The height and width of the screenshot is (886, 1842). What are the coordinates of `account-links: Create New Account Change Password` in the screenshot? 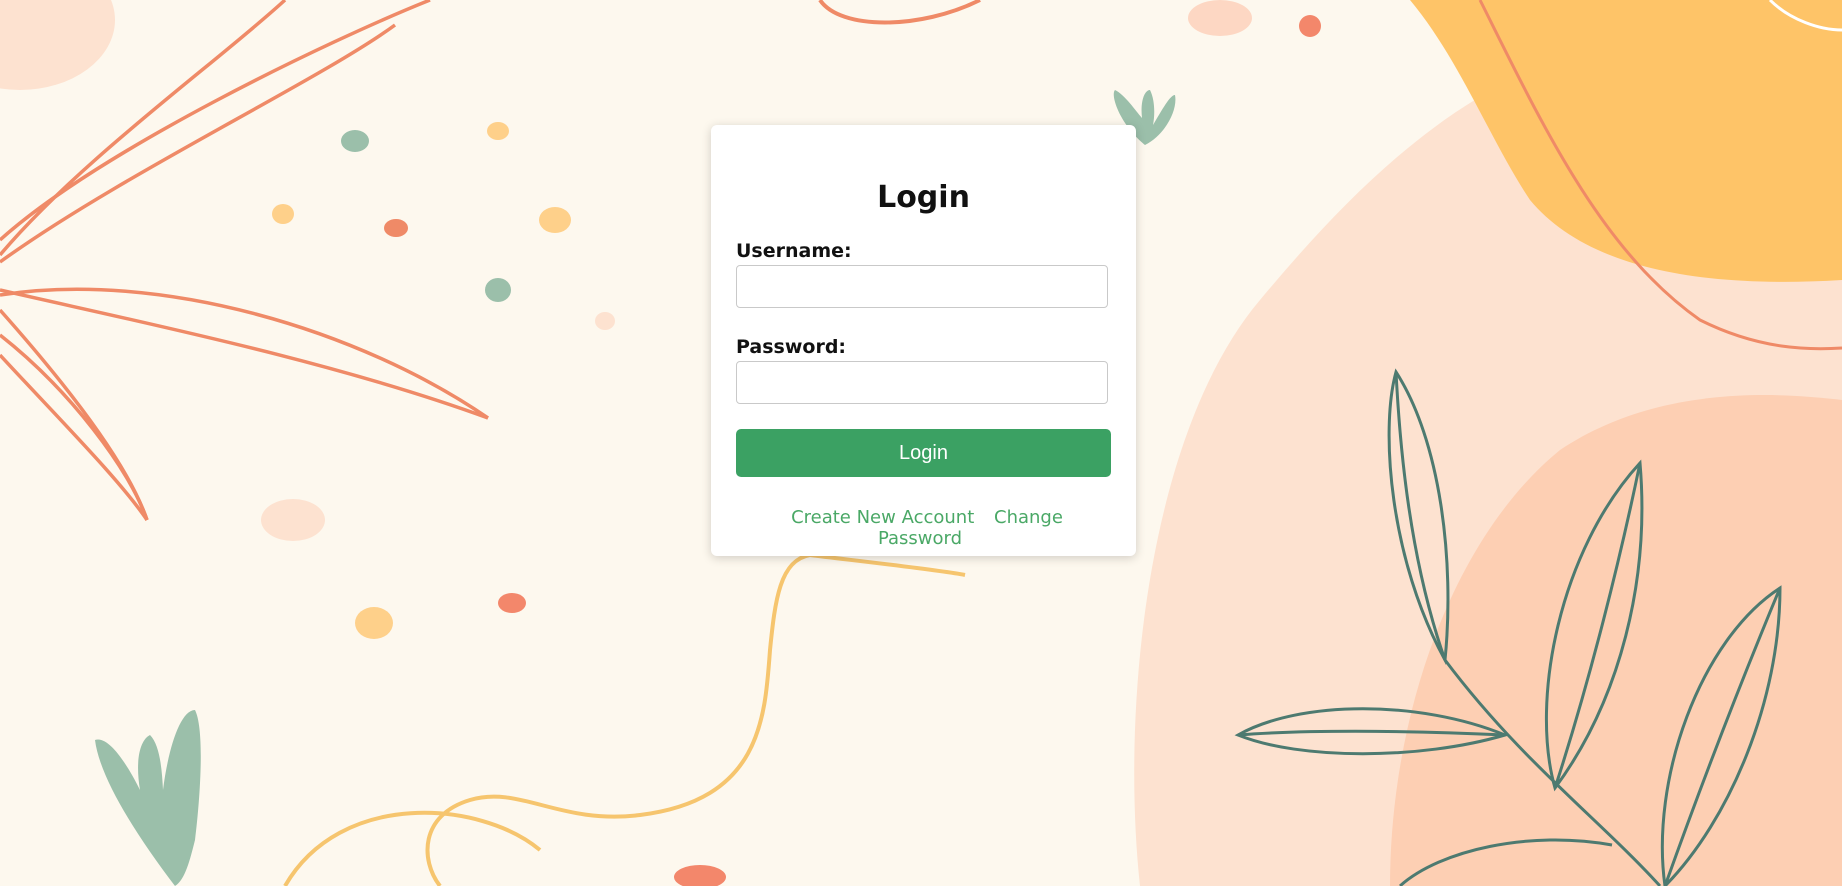 It's located at (923, 528).